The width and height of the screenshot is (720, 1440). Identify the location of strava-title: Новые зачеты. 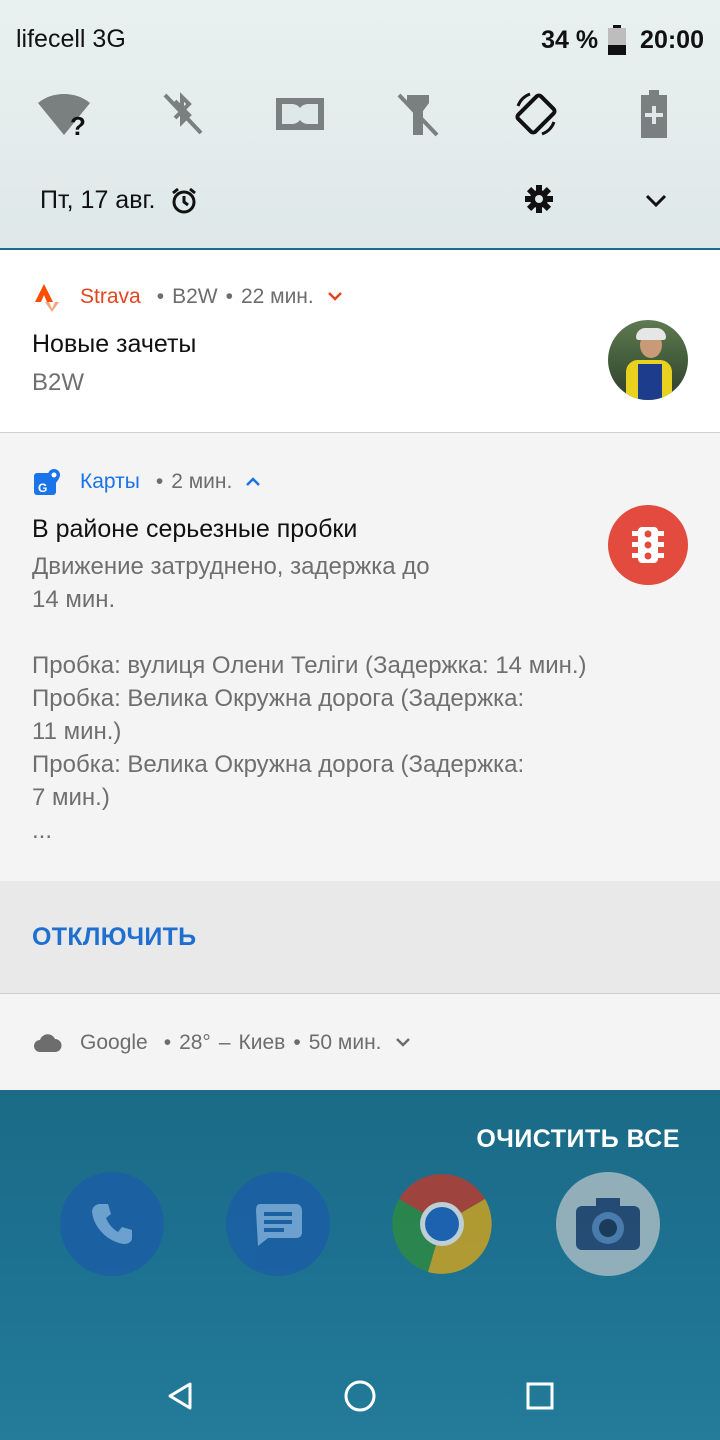
(114, 344).